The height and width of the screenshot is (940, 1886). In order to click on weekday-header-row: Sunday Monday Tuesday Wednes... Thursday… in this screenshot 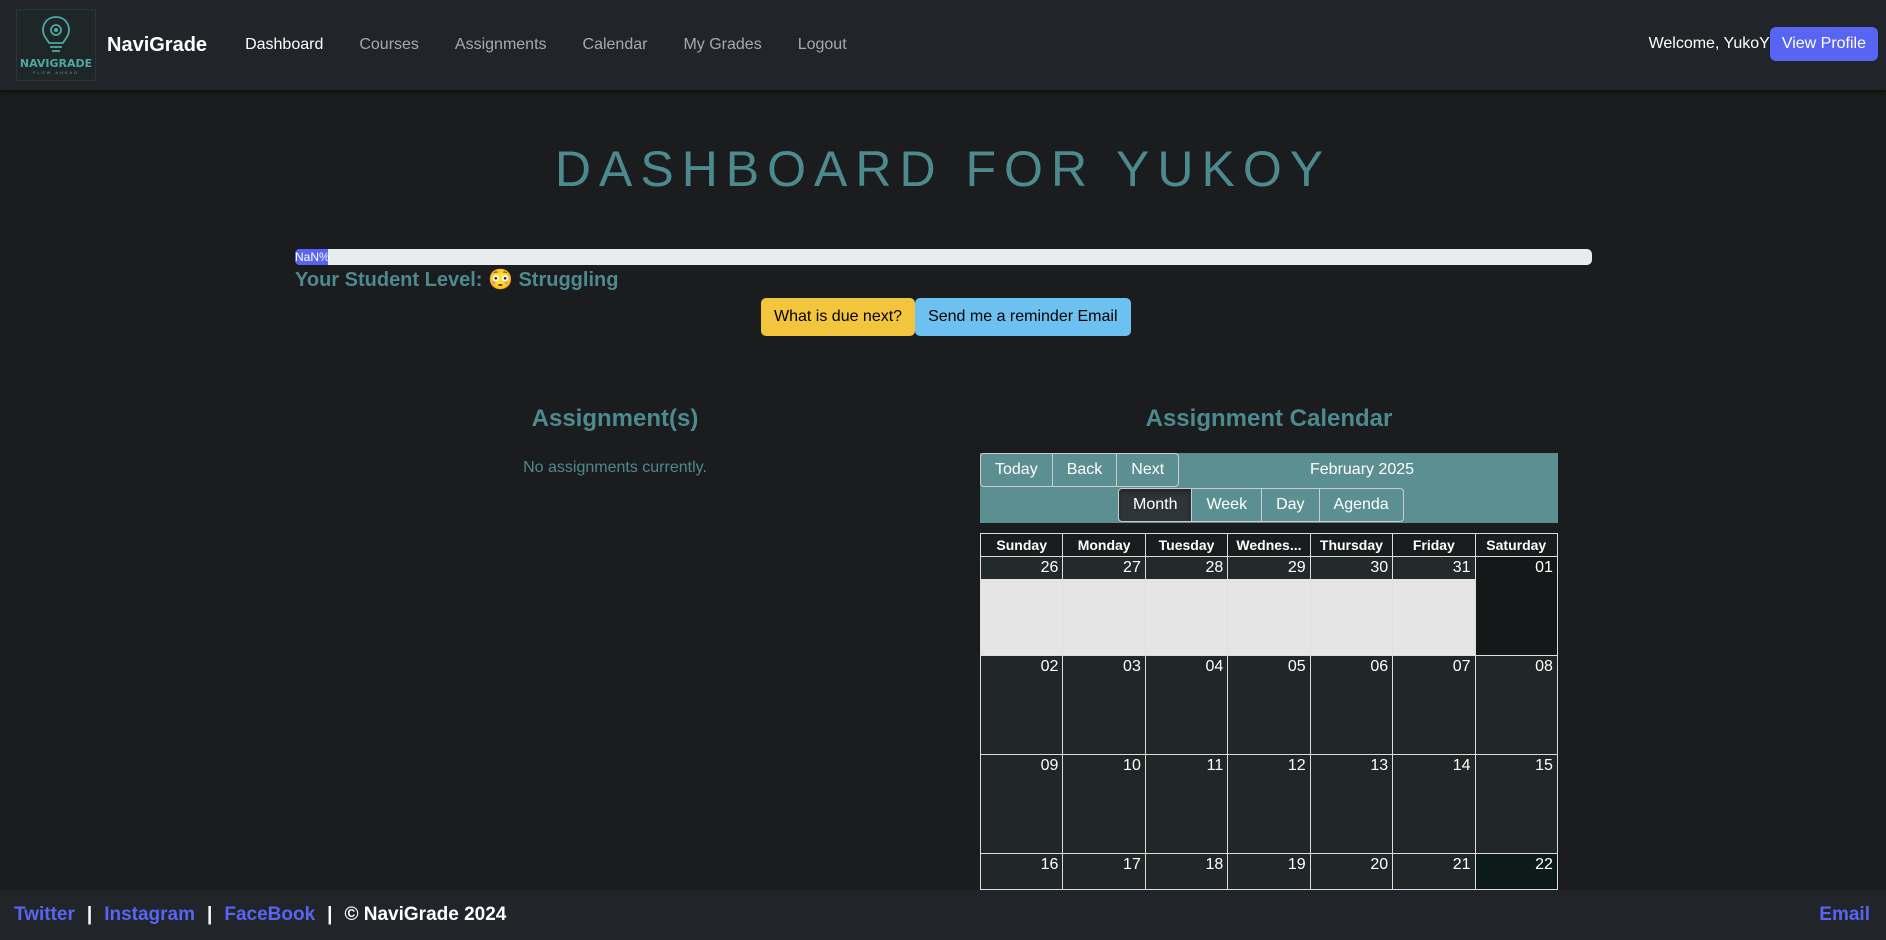, I will do `click(1269, 545)`.